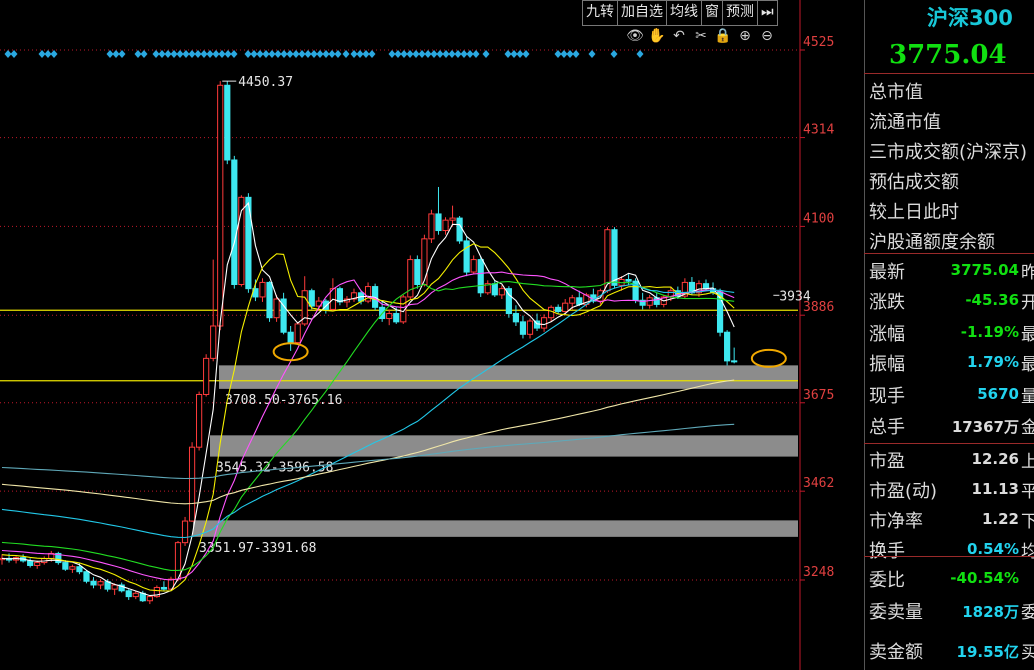 This screenshot has height=670, width=1034. I want to click on quote-row: 市盈 12.26 上, so click(951, 461).